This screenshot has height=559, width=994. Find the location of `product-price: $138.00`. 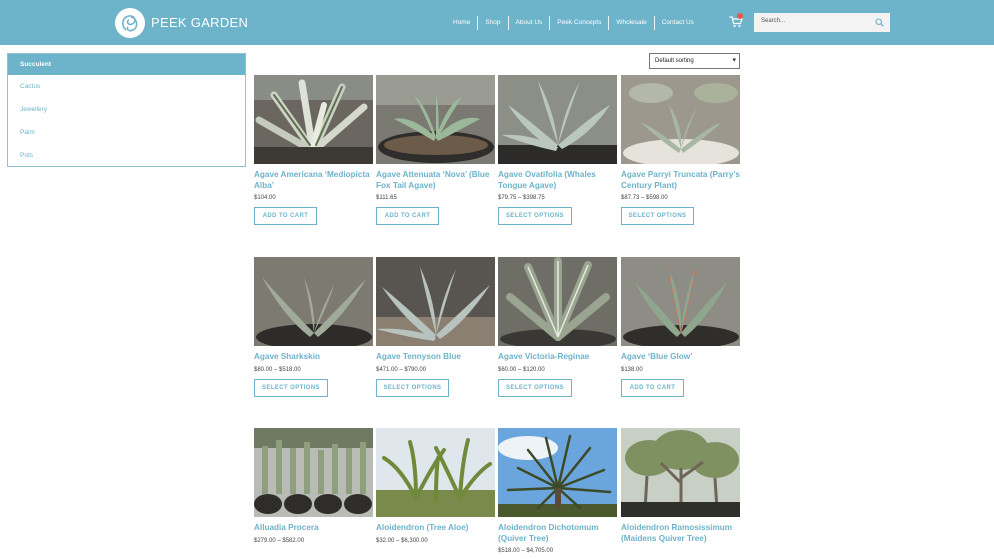

product-price: $138.00 is located at coordinates (632, 370).